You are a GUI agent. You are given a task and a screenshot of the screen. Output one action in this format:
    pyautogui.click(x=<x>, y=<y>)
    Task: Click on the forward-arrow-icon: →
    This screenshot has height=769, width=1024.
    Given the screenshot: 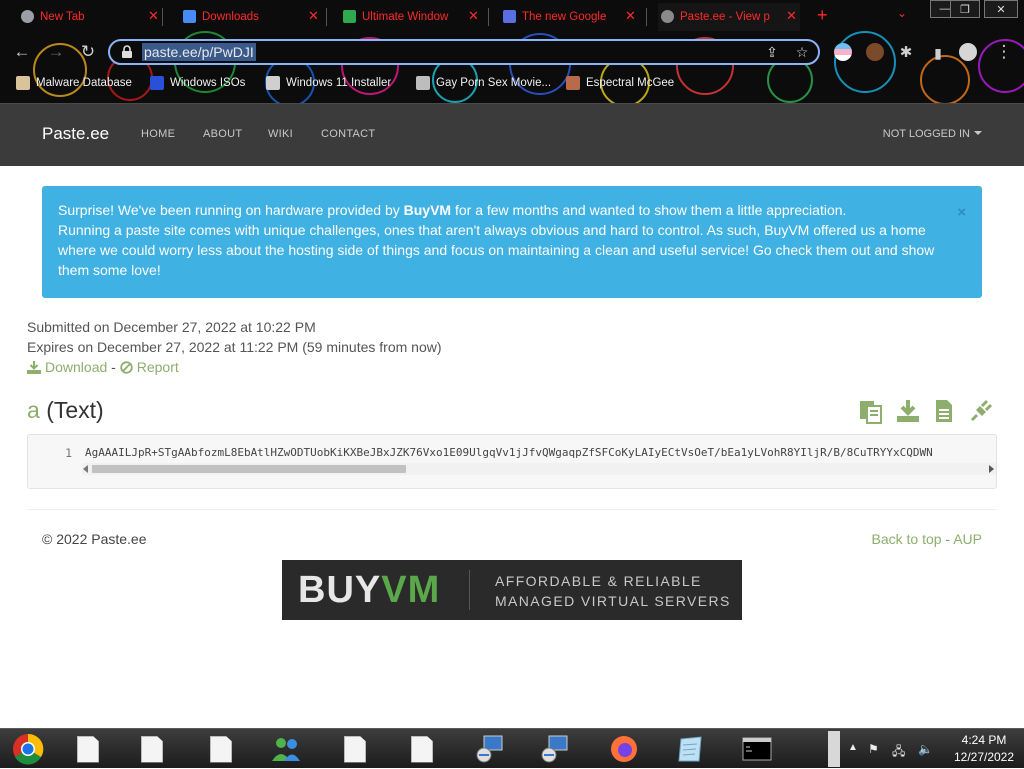 What is the action you would take?
    pyautogui.click(x=56, y=52)
    